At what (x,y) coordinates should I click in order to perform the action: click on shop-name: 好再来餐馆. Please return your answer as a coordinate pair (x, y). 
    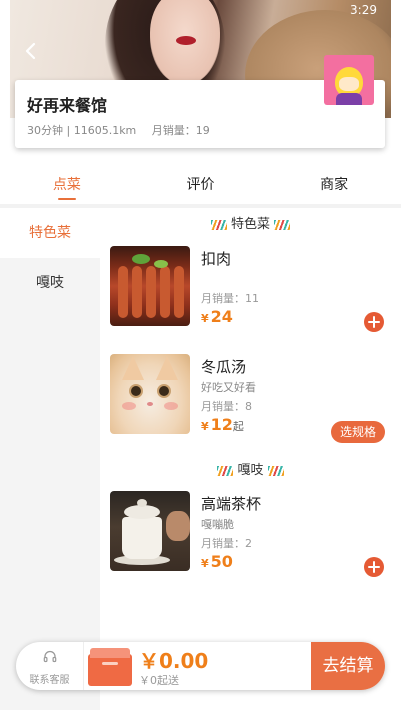
    Looking at the image, I should click on (67, 105).